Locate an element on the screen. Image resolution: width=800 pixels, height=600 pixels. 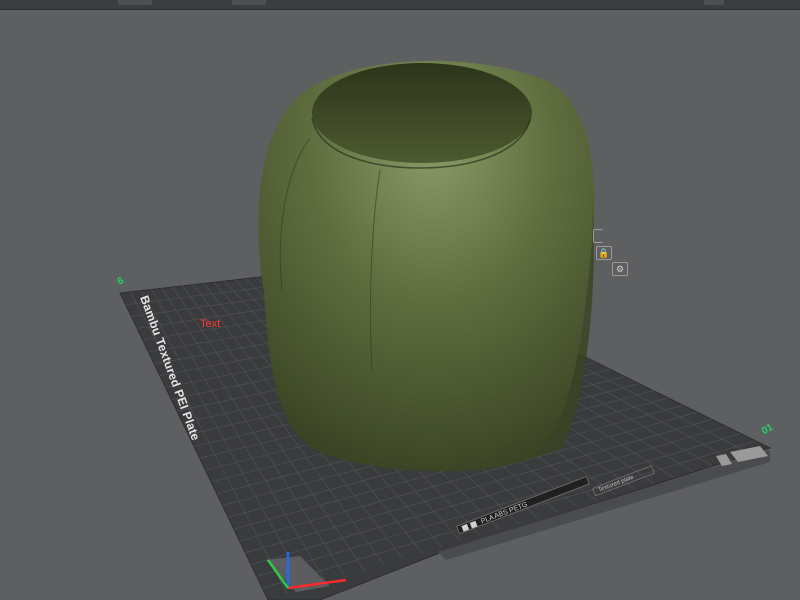
top-toolbar is located at coordinates (400, 5).